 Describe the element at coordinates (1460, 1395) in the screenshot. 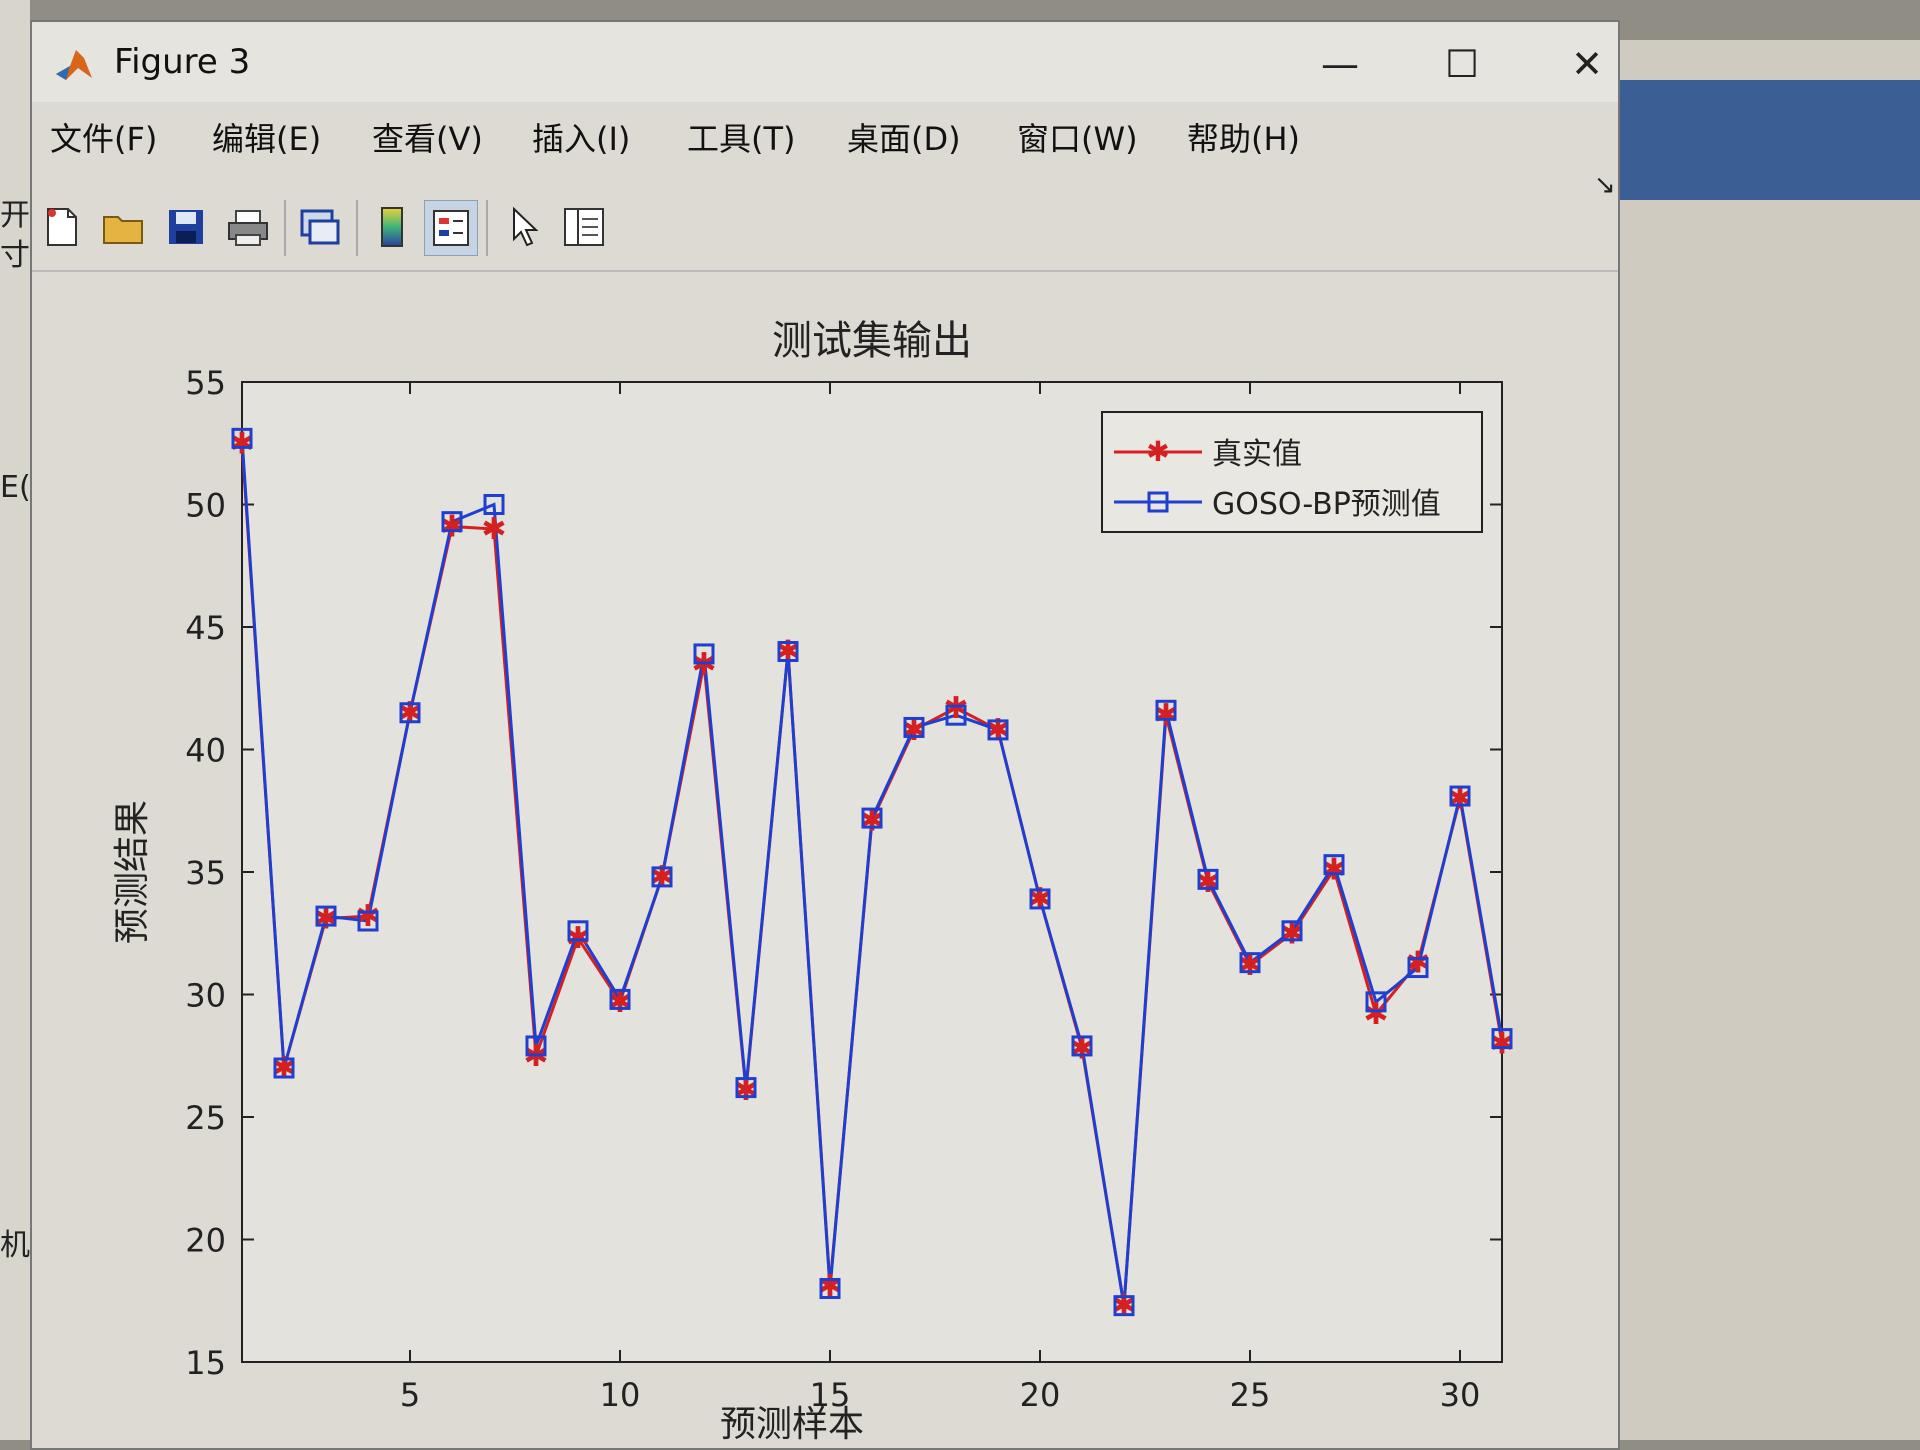

I see `x-tick-label: 30` at that location.